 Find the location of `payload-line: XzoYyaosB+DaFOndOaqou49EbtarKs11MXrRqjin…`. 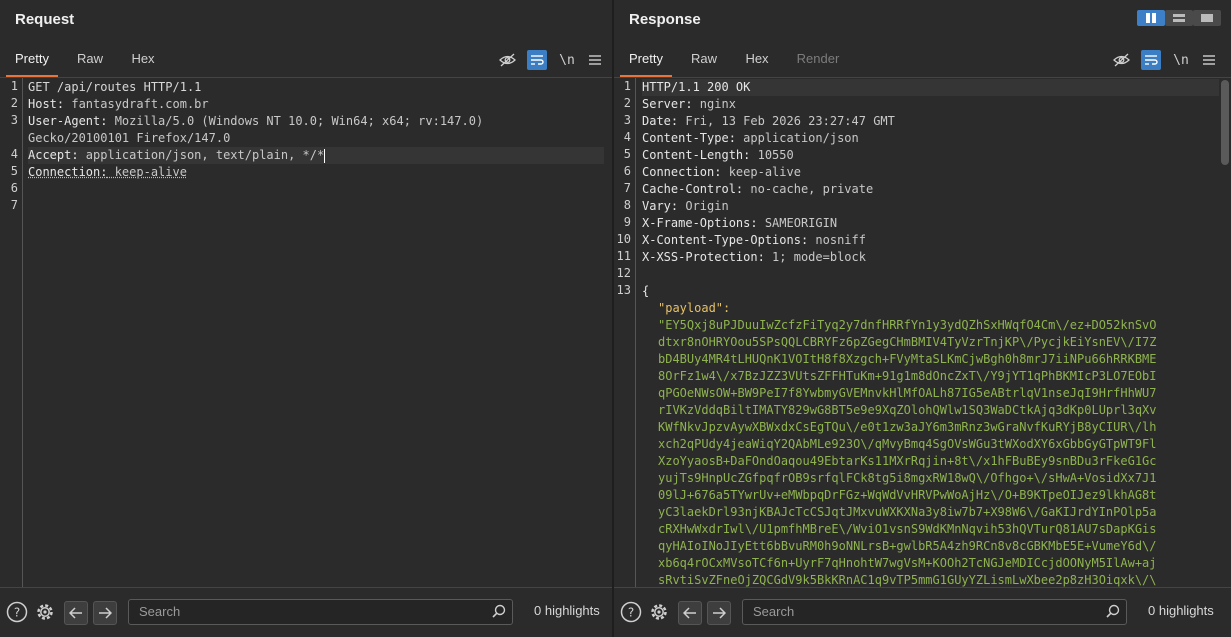

payload-line: XzoYyaosB+DaFOndOaqou49EbtarKs11MXrRqjin… is located at coordinates (907, 461).